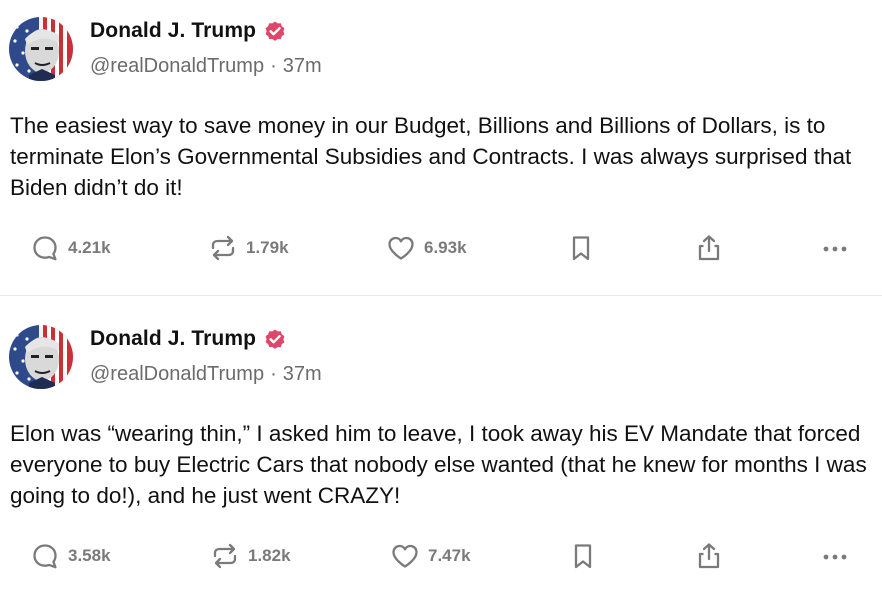 Image resolution: width=882 pixels, height=590 pixels. I want to click on reply-button: 3.58k, so click(70, 556).